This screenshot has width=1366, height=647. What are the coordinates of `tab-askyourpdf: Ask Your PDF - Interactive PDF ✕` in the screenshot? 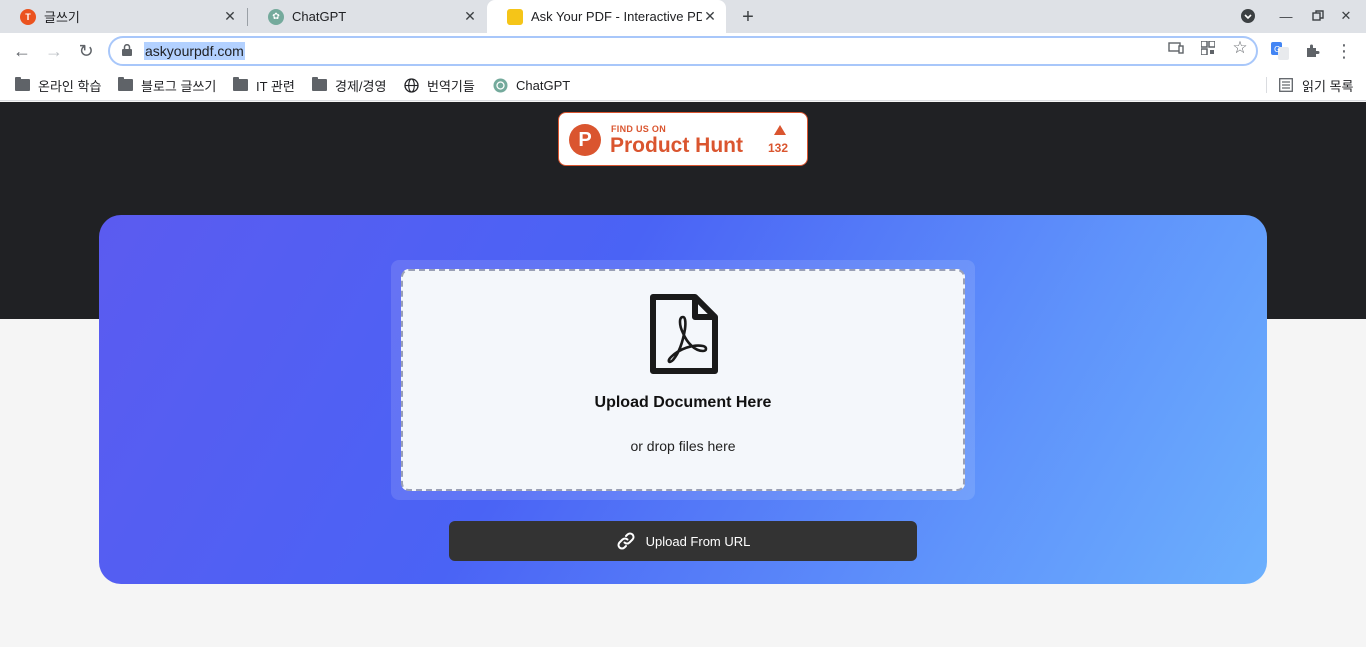 It's located at (606, 16).